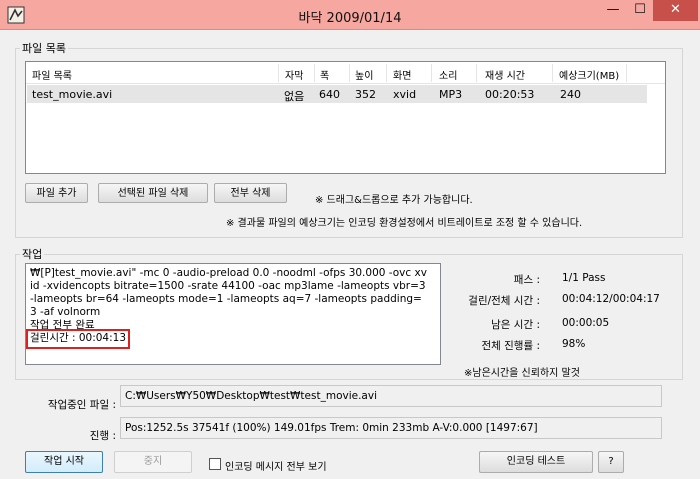  Describe the element at coordinates (329, 94) in the screenshot. I see `table-cell-width: 640` at that location.